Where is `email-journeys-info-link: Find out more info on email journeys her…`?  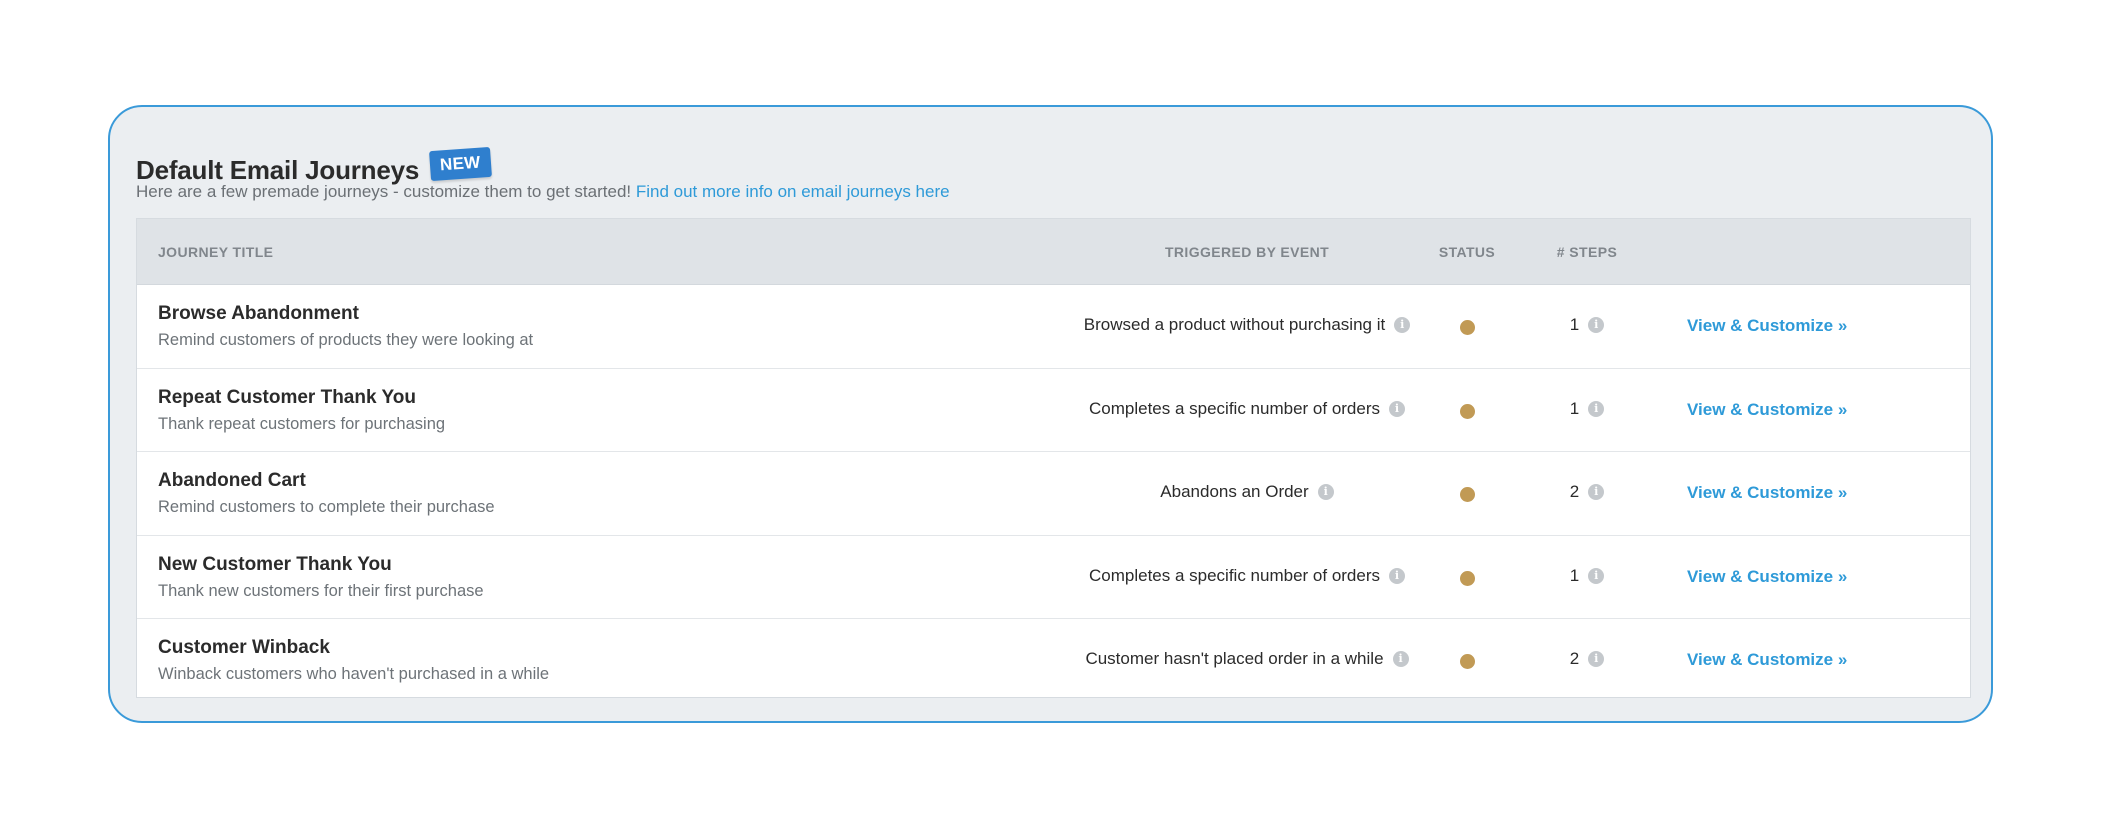
email-journeys-info-link: Find out more info on email journeys her… is located at coordinates (793, 191).